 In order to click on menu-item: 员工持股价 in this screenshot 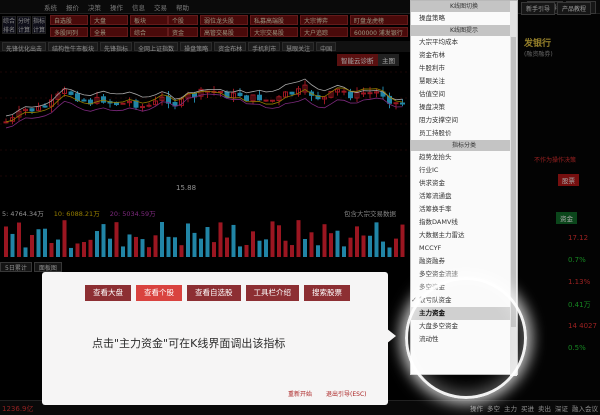, I will do `click(464, 133)`.